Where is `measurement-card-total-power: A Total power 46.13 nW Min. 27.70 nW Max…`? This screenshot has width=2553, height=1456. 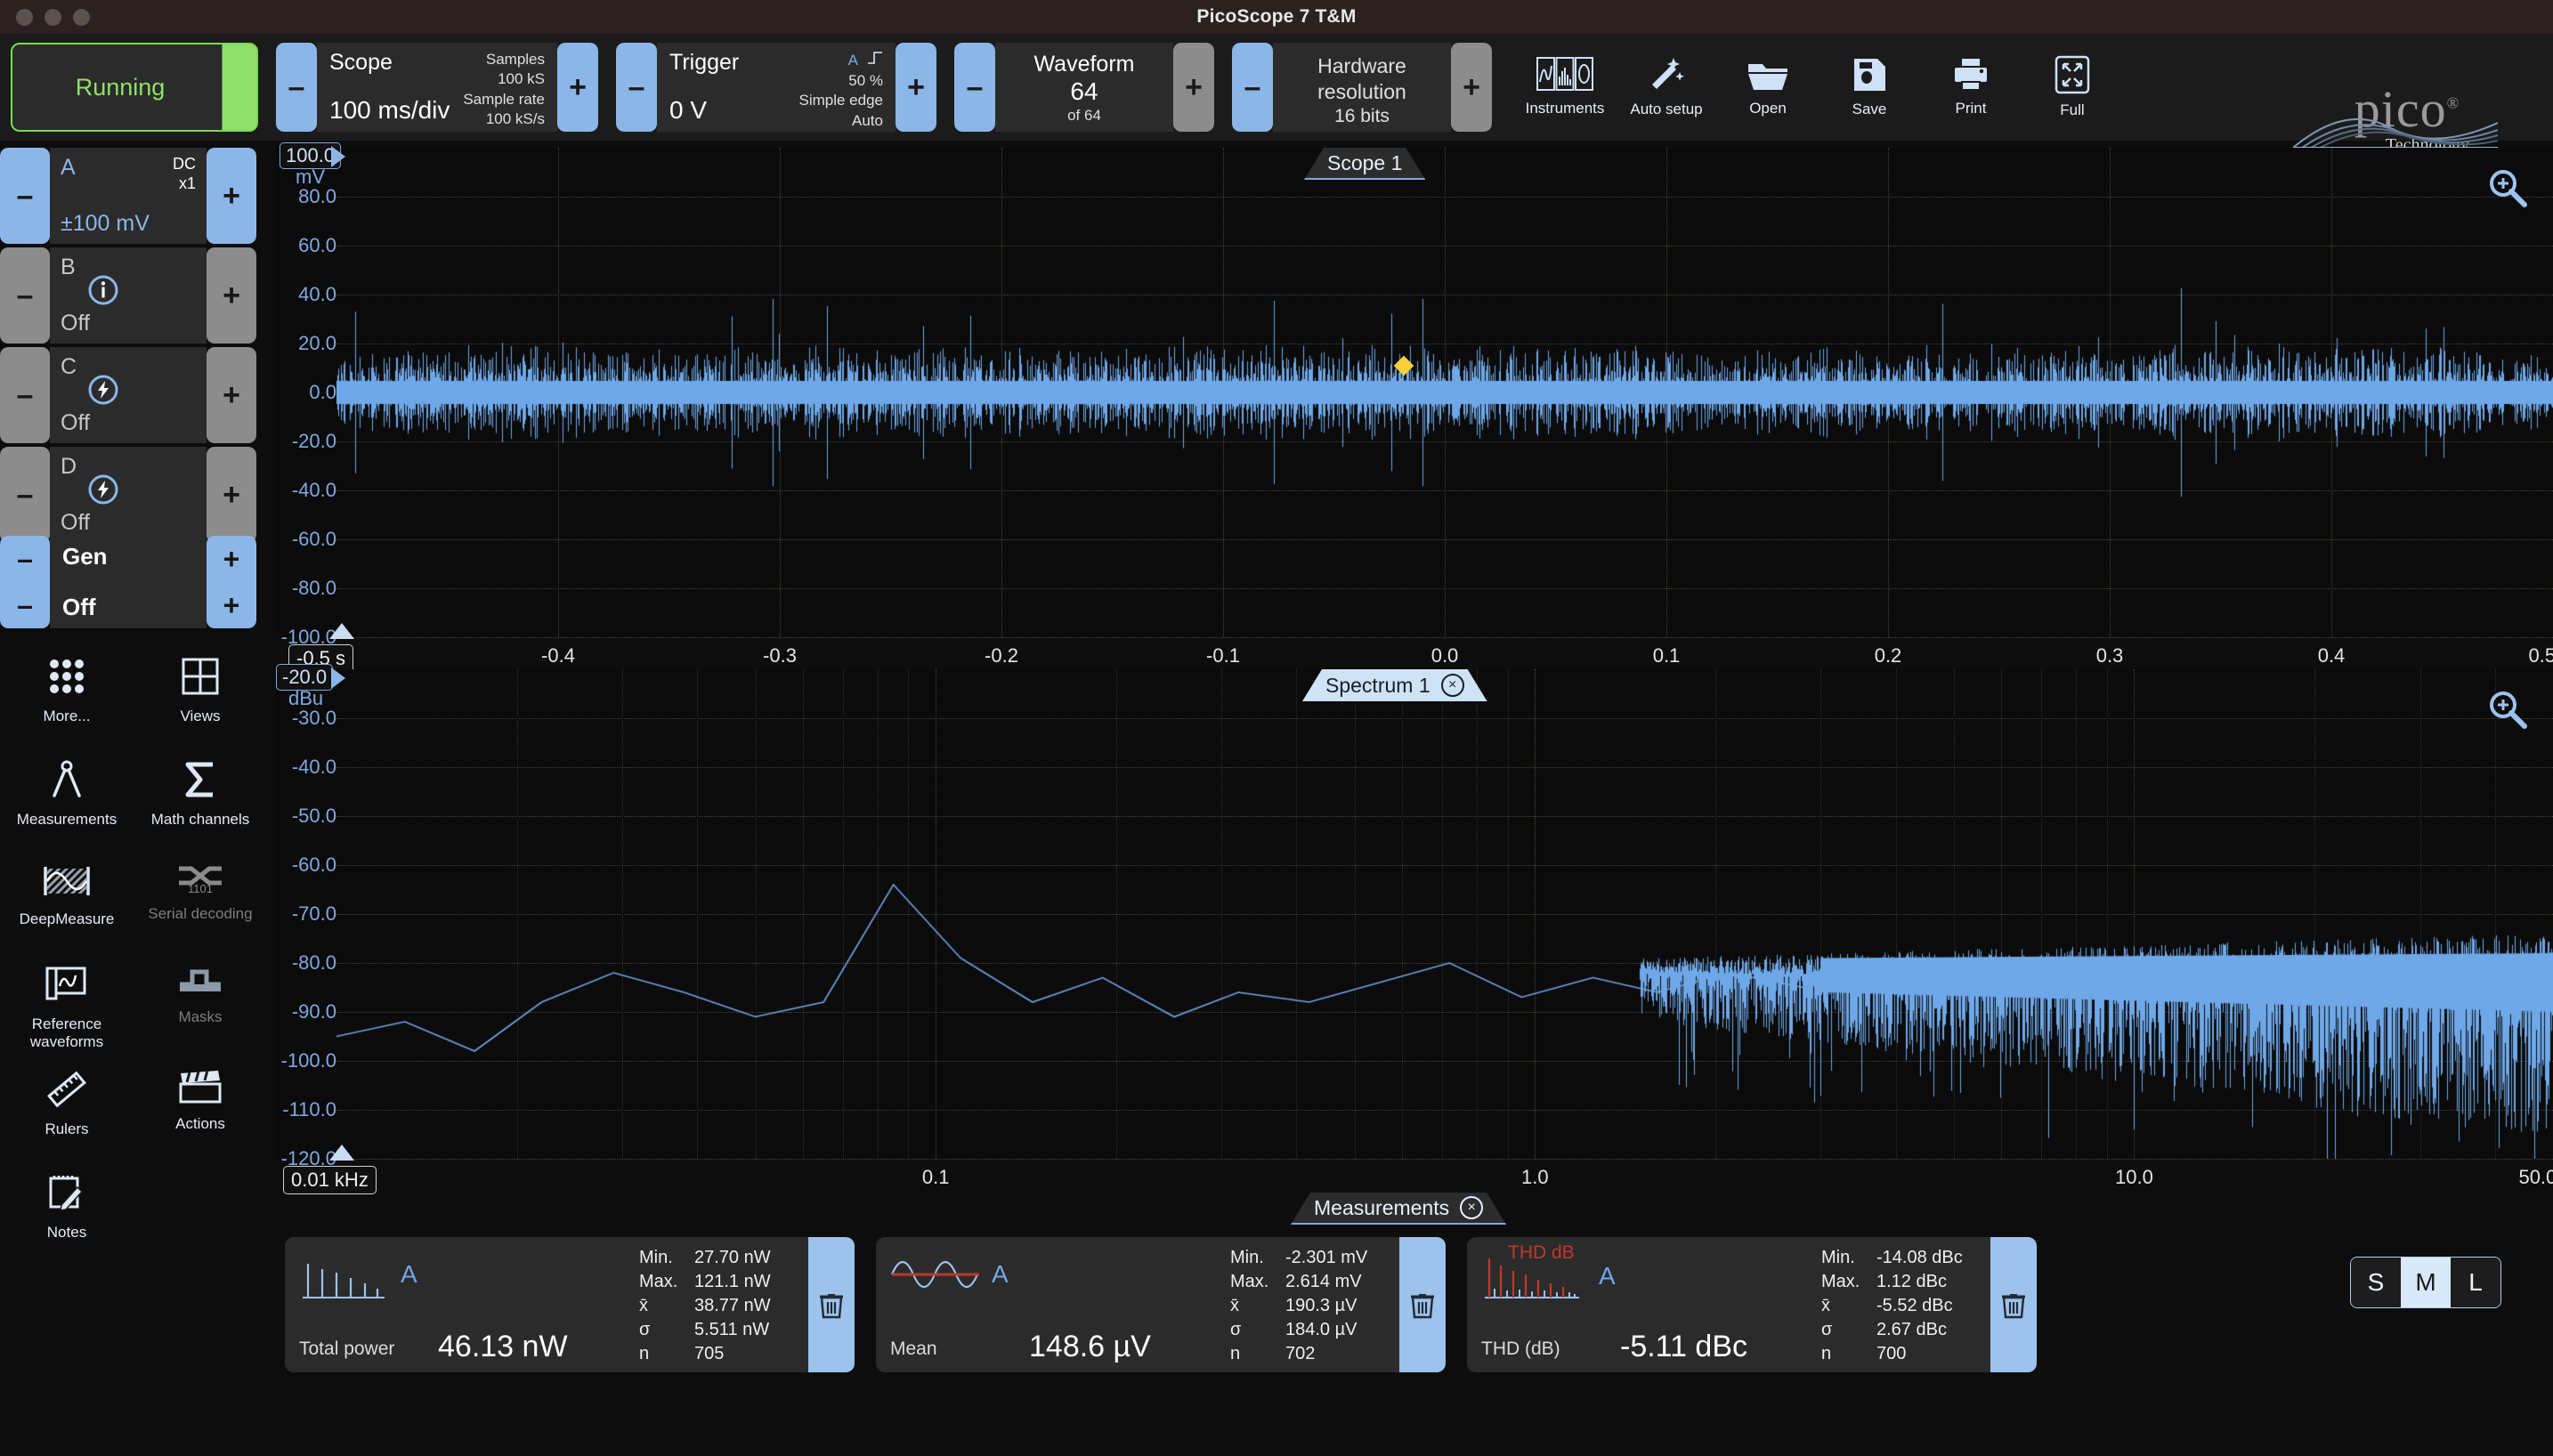 measurement-card-total-power: A Total power 46.13 nW Min. 27.70 nW Max… is located at coordinates (570, 1304).